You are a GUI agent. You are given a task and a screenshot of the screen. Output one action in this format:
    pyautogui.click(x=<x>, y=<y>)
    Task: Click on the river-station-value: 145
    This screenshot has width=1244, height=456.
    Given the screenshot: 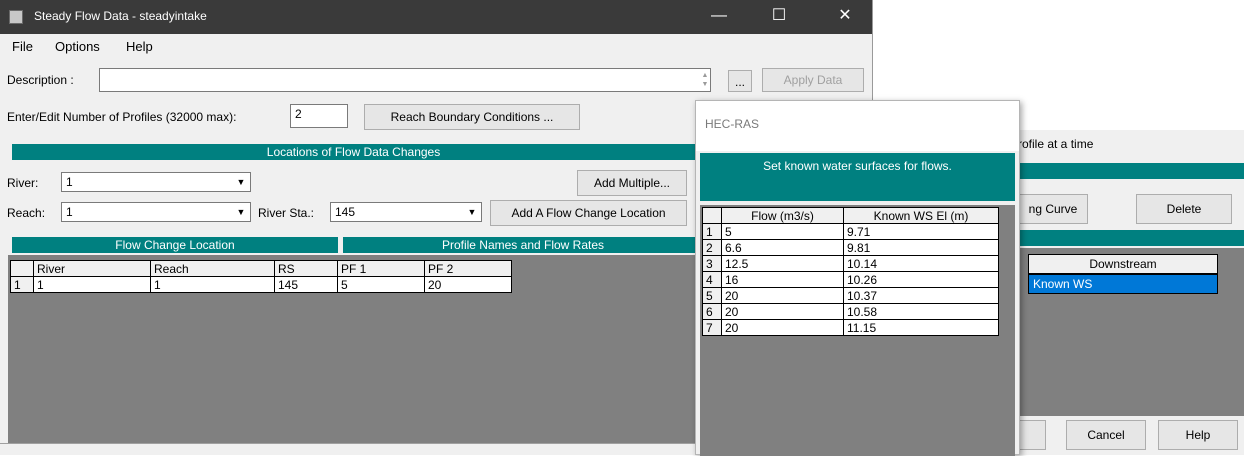 What is the action you would take?
    pyautogui.click(x=345, y=212)
    